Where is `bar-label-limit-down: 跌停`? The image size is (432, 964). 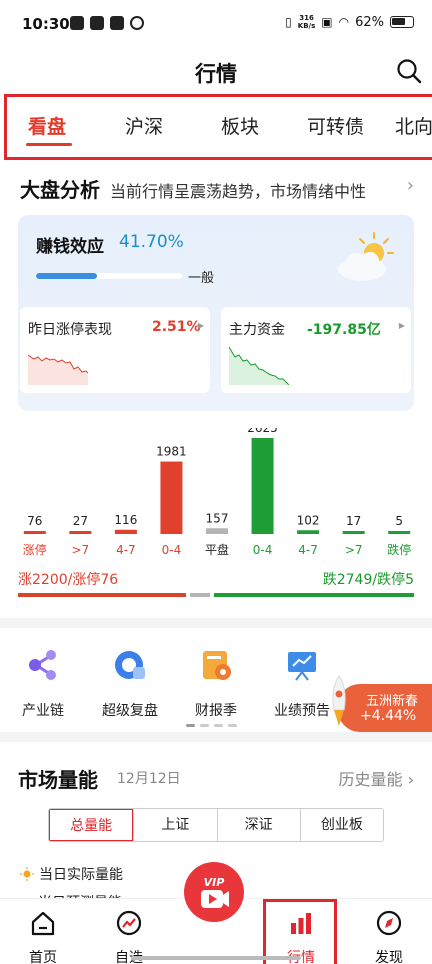 bar-label-limit-down: 跌停 is located at coordinates (399, 549).